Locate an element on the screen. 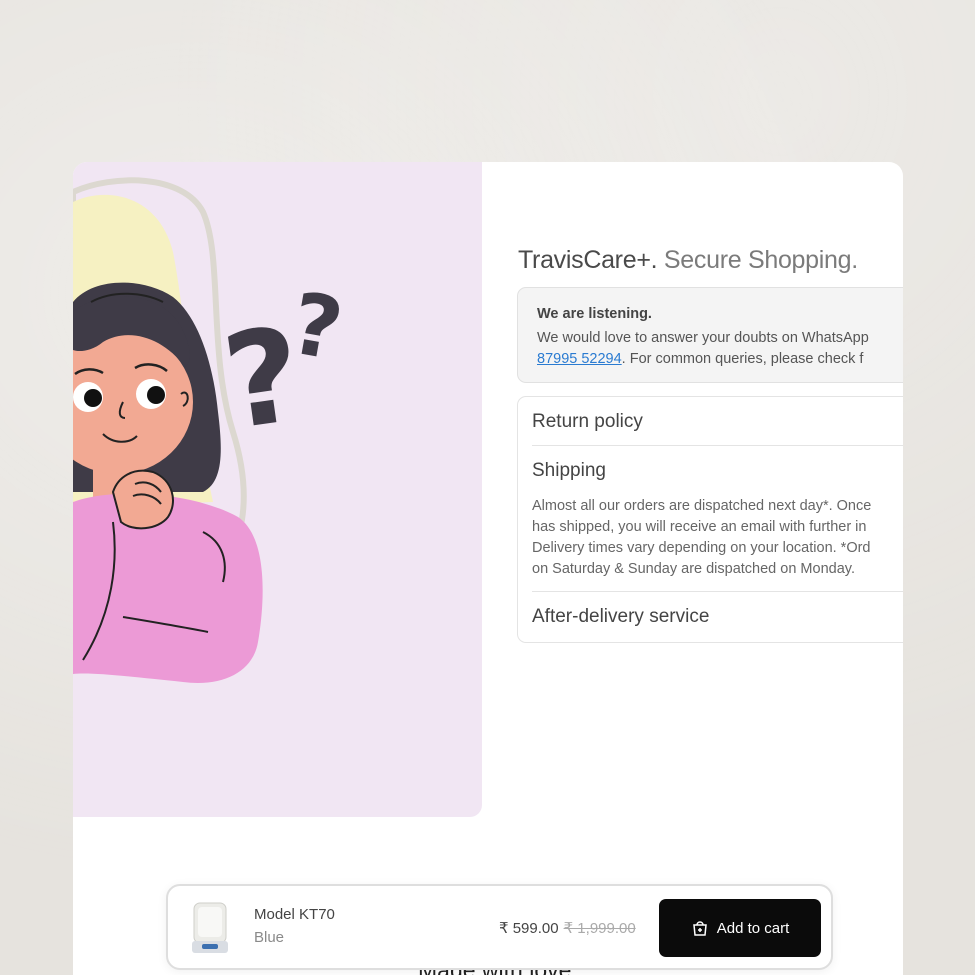 Image resolution: width=975 pixels, height=975 pixels. product-name: Model KT70 is located at coordinates (294, 914).